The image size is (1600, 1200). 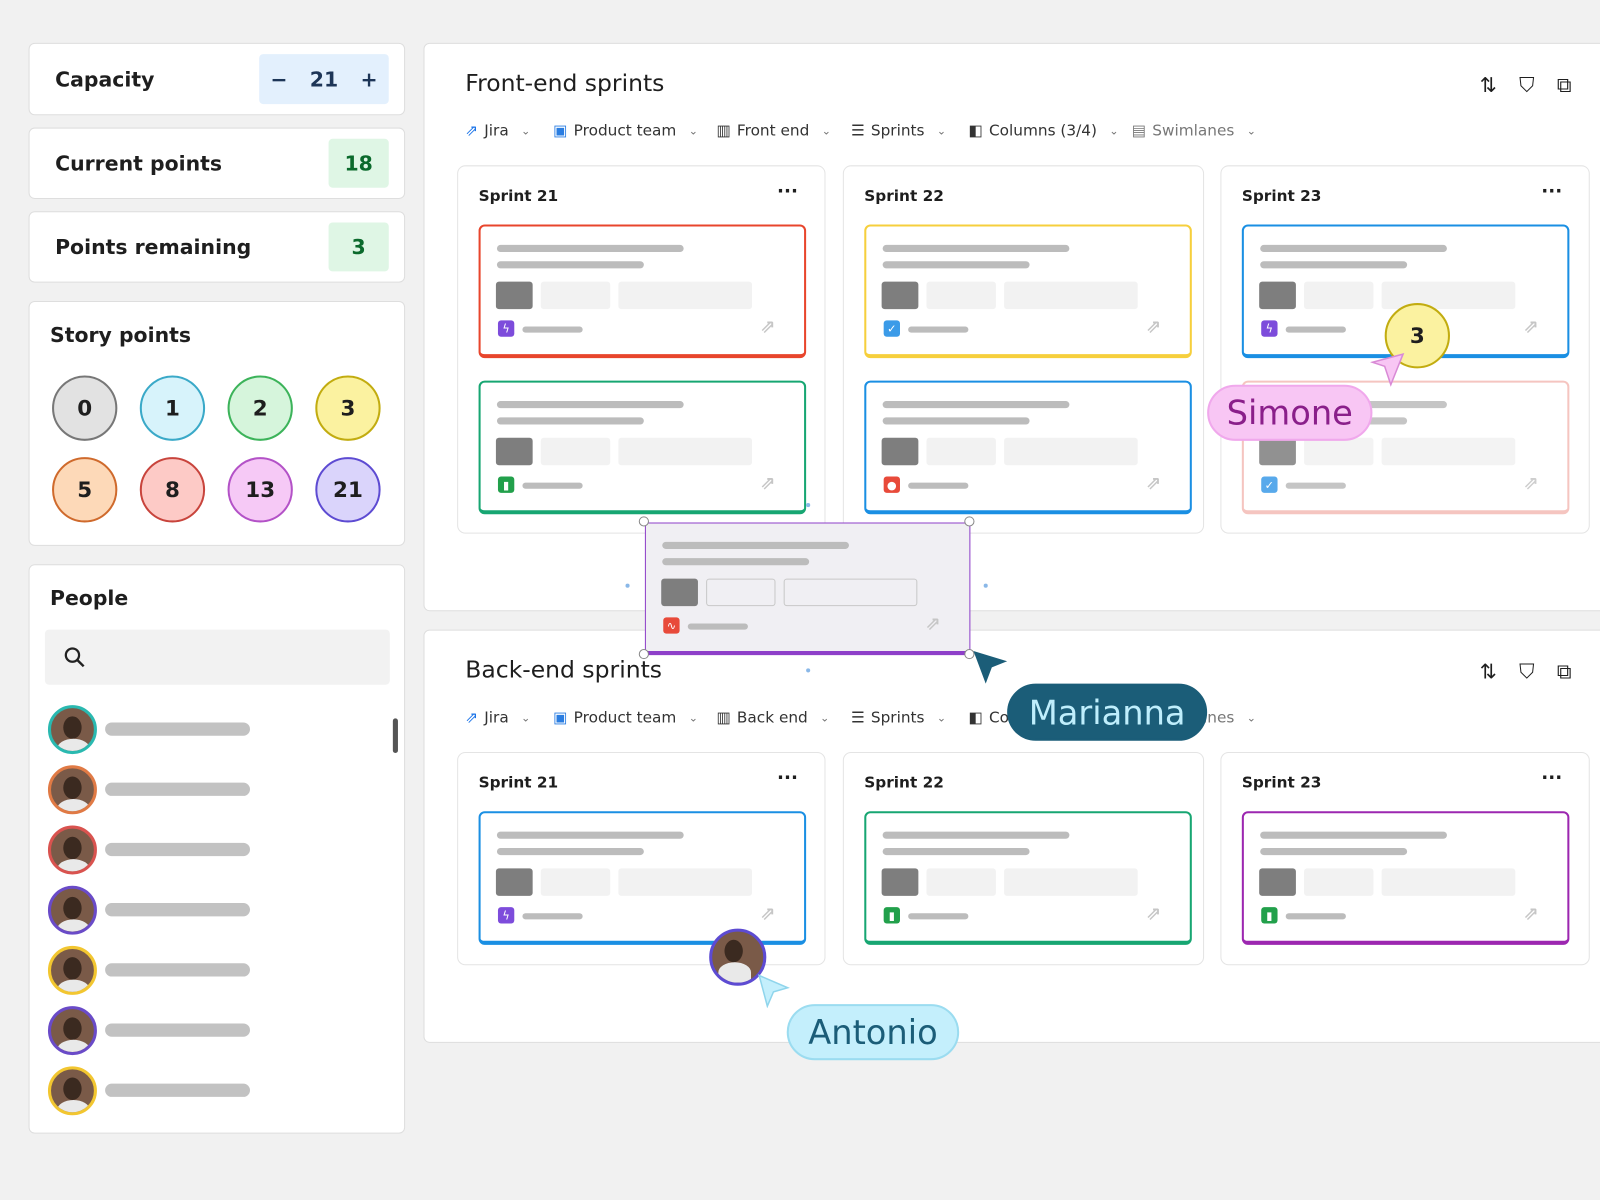 I want to click on story-point-21: 21, so click(x=348, y=490).